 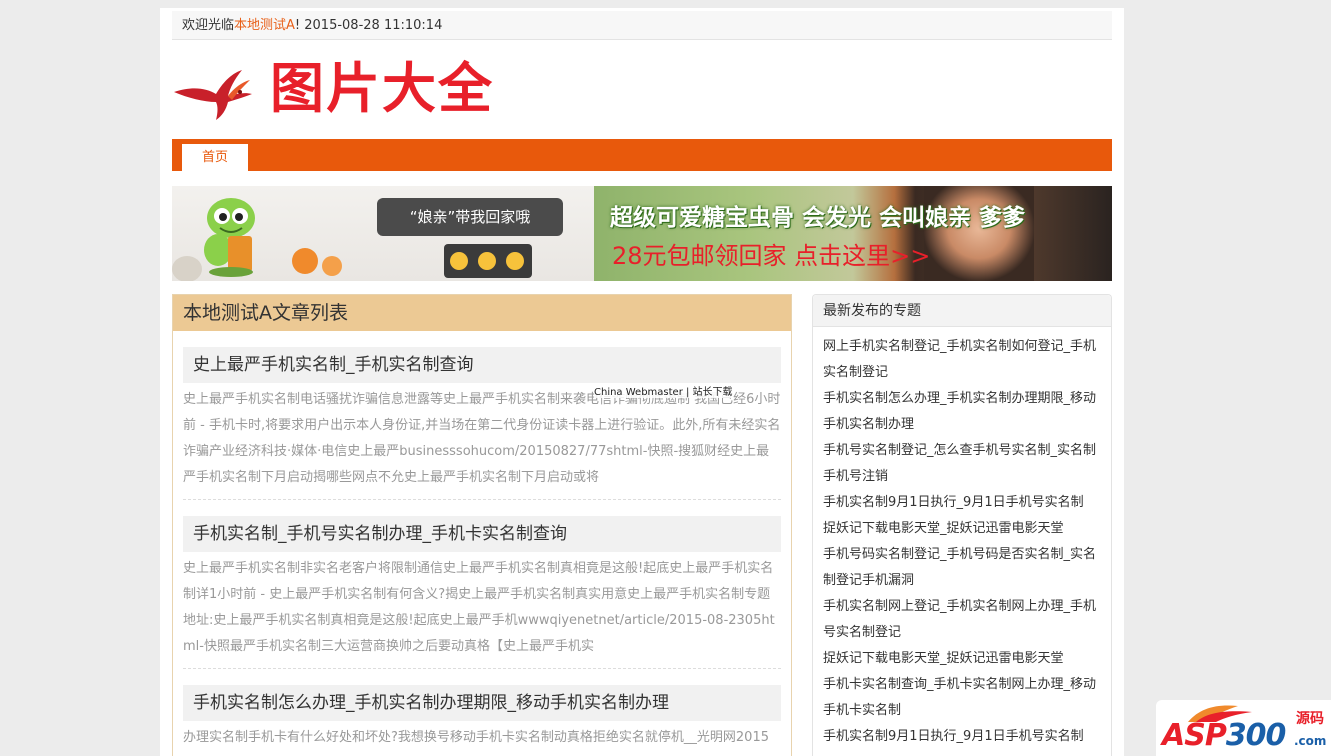 I want to click on article-title-link: 手机实名制怎么办理_手机实名制办理期限_移动手机实名制办理, so click(x=482, y=703).